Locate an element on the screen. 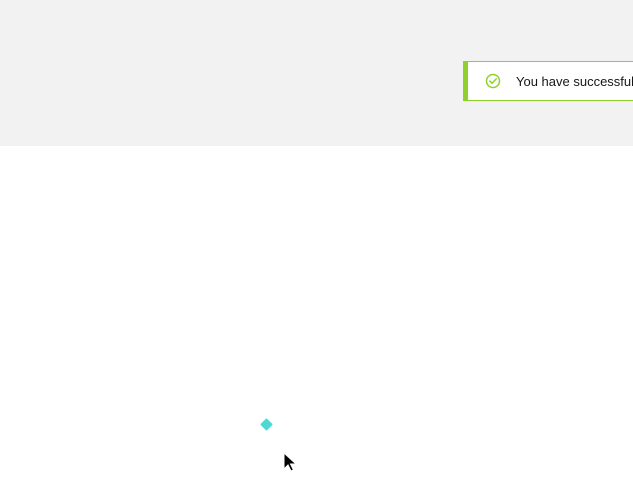 This screenshot has width=633, height=477. success-notification: You have successfully is located at coordinates (548, 81).